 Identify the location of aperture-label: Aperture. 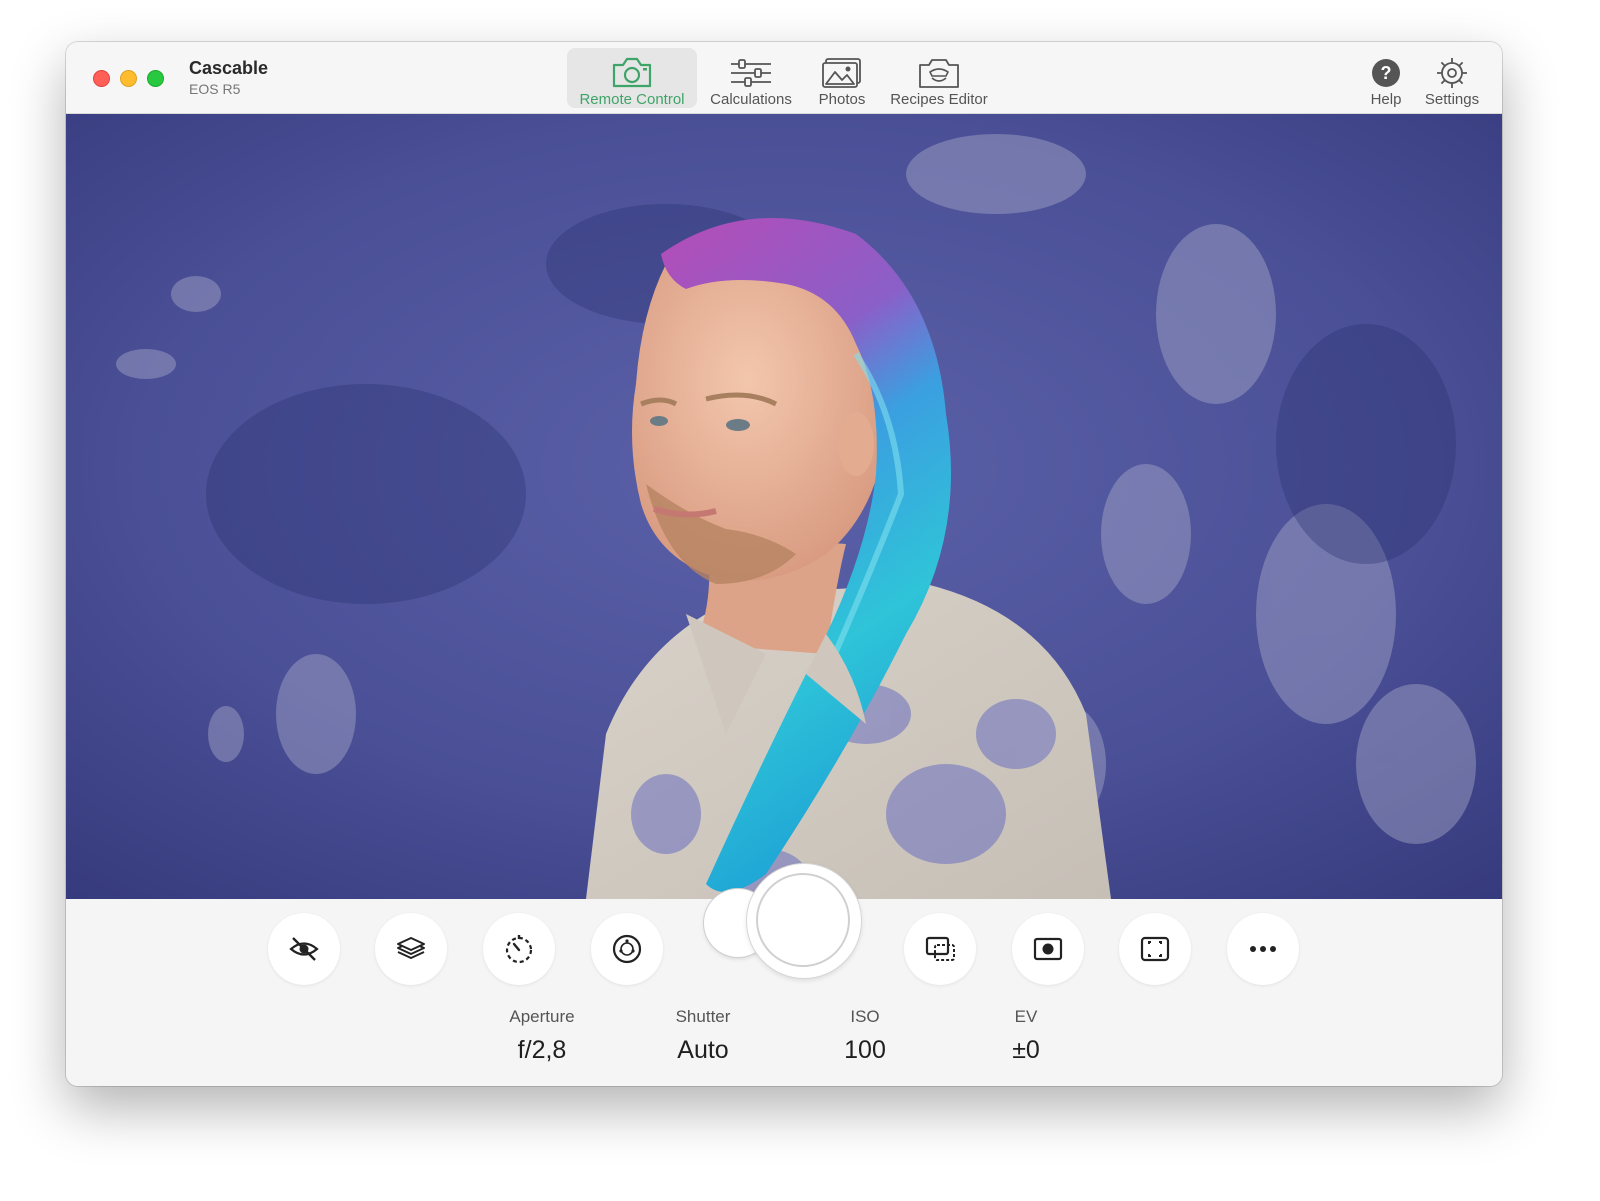
(542, 1016).